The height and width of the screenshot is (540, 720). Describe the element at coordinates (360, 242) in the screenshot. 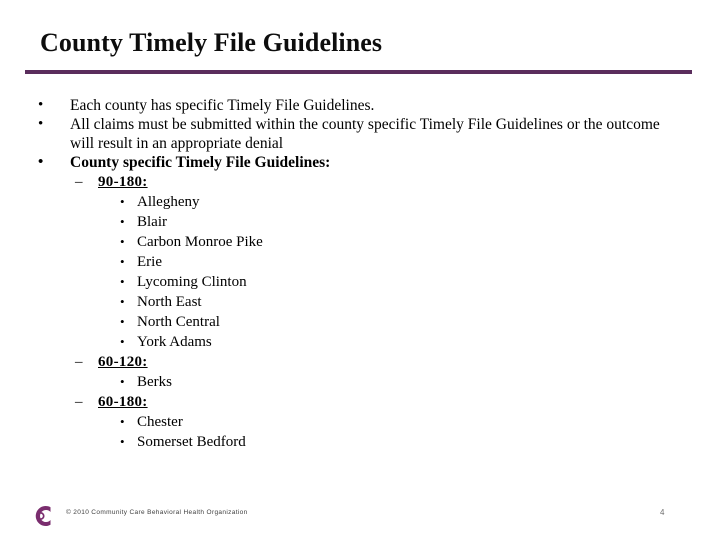

I see `county-item: • Carbon Monroe Pike` at that location.